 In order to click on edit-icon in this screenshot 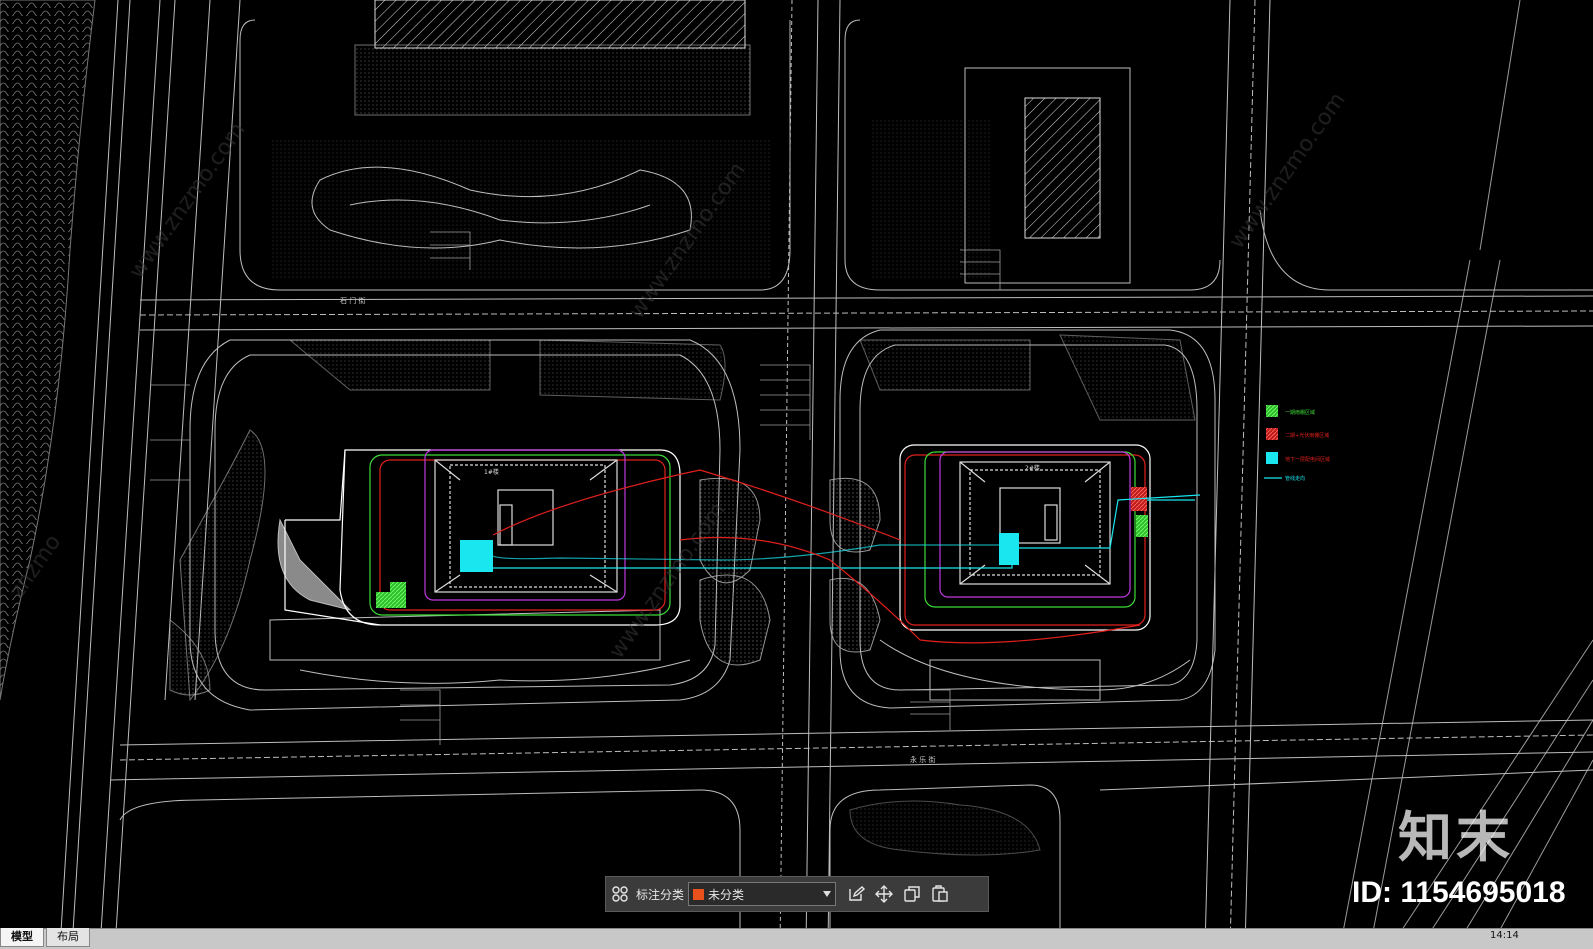, I will do `click(856, 894)`.